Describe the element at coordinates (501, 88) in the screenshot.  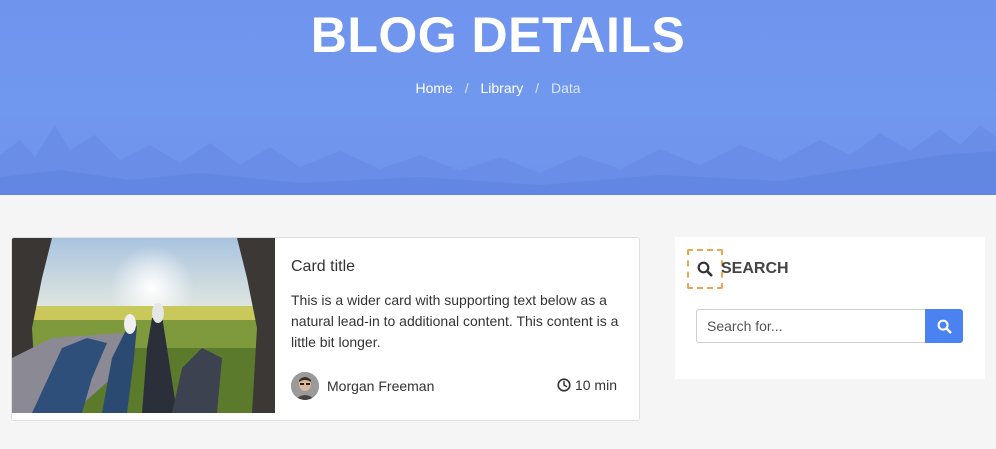
I see `breadcrumb-library-link: Library` at that location.